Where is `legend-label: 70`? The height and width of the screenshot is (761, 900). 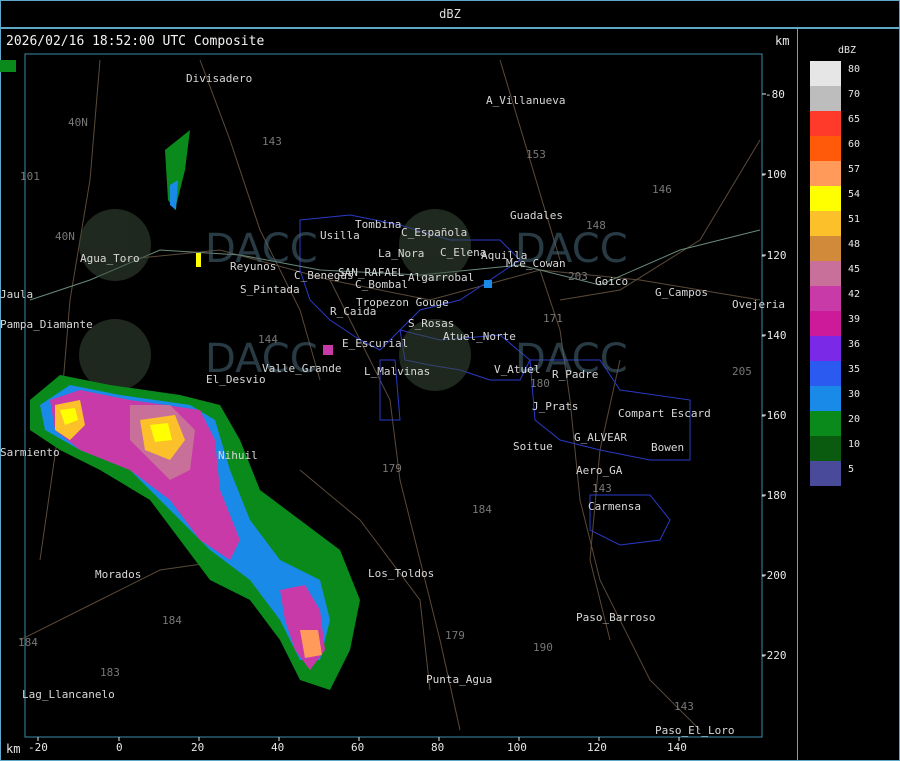 legend-label: 70 is located at coordinates (854, 94).